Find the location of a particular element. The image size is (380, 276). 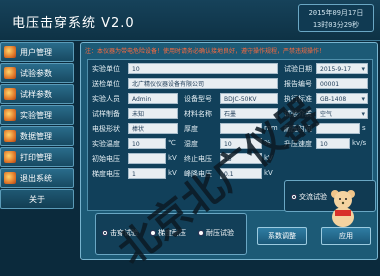

sidebar-item-about: 关于 is located at coordinates (37, 199).